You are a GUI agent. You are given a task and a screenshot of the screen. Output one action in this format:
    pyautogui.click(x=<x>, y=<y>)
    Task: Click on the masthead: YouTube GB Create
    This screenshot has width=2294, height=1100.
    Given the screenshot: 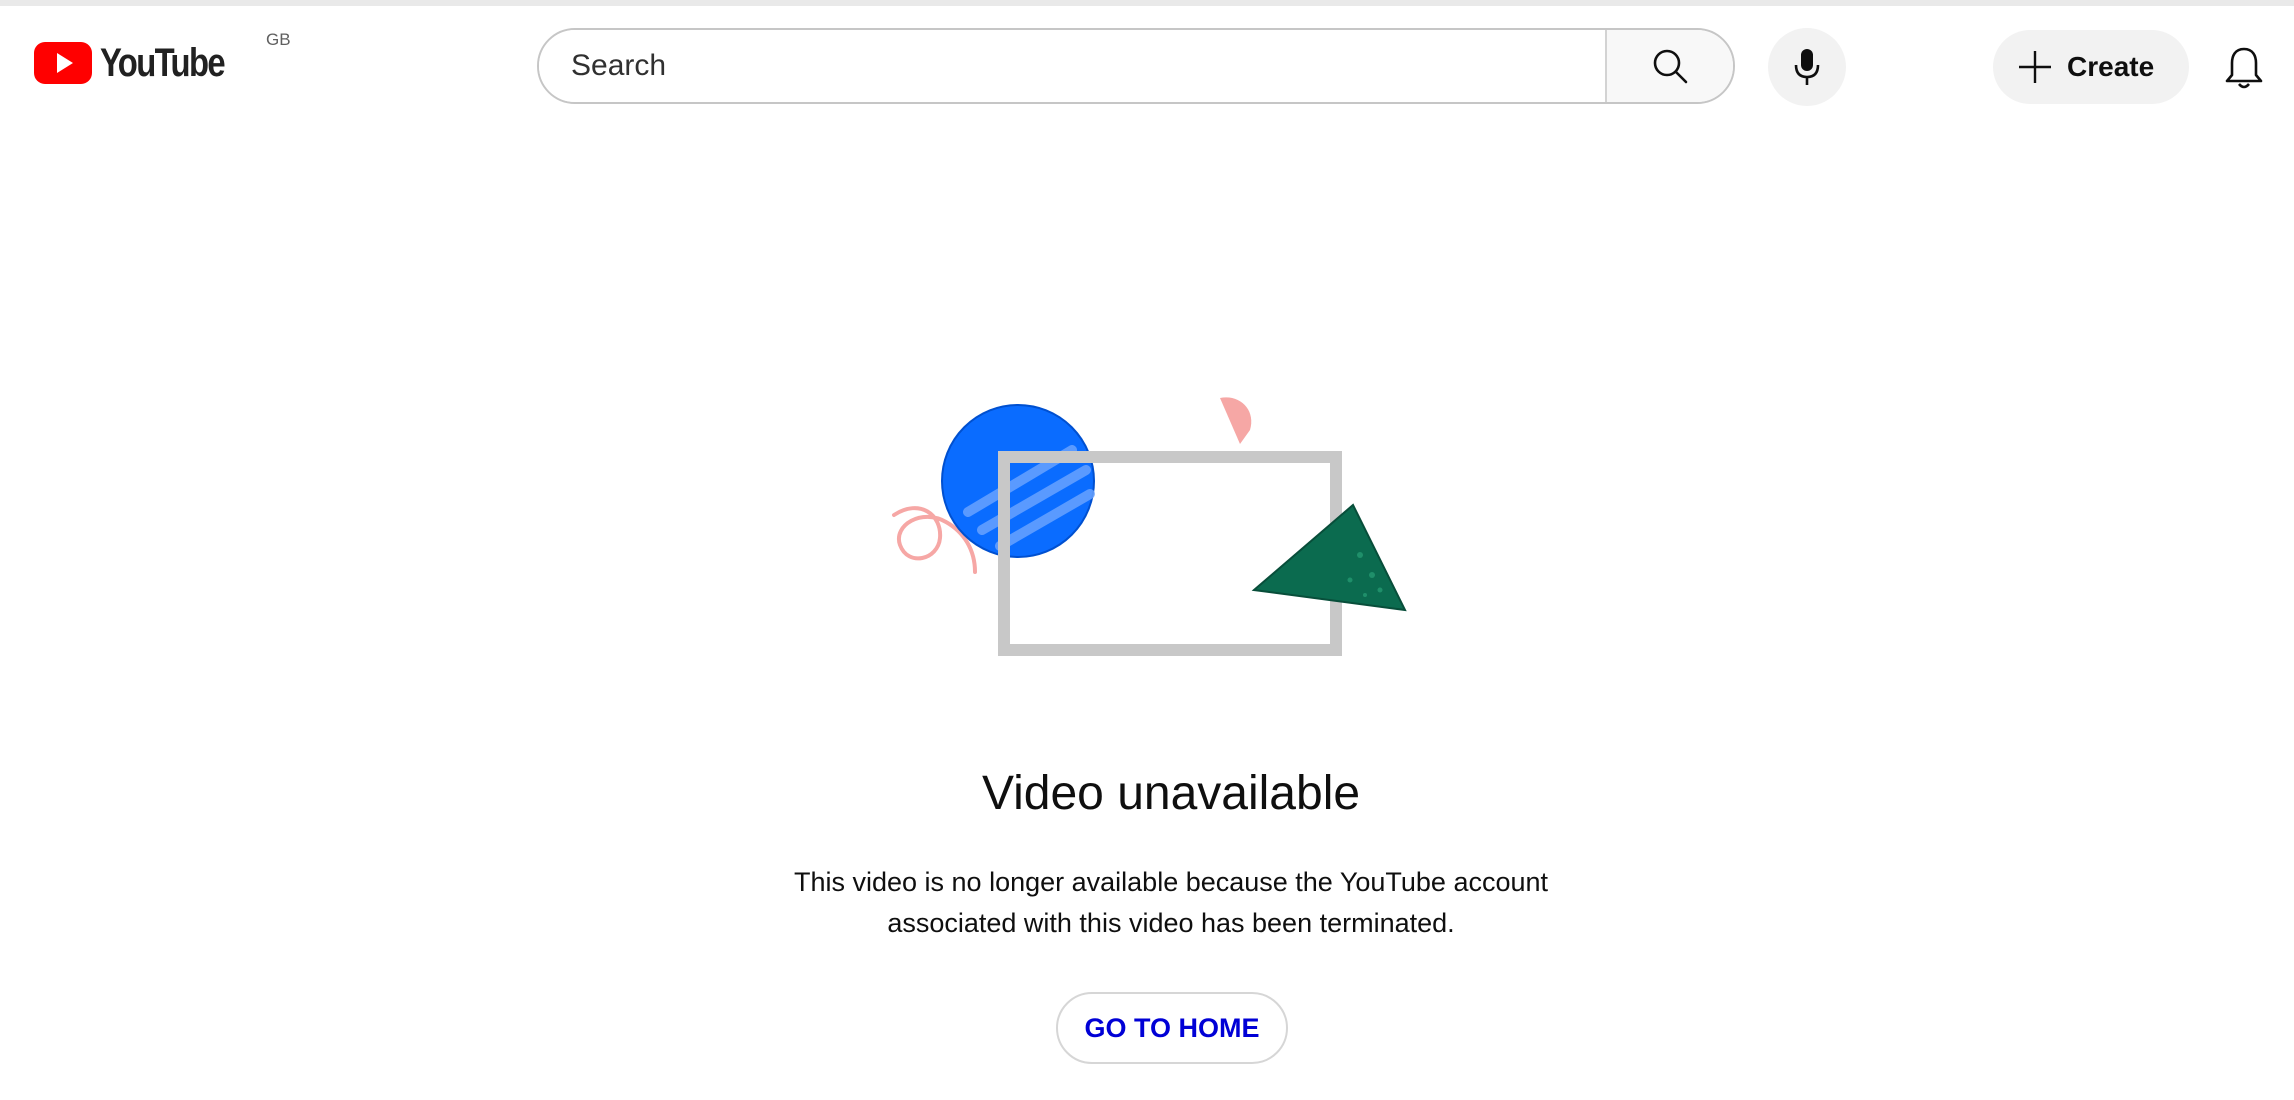 What is the action you would take?
    pyautogui.click(x=1147, y=62)
    